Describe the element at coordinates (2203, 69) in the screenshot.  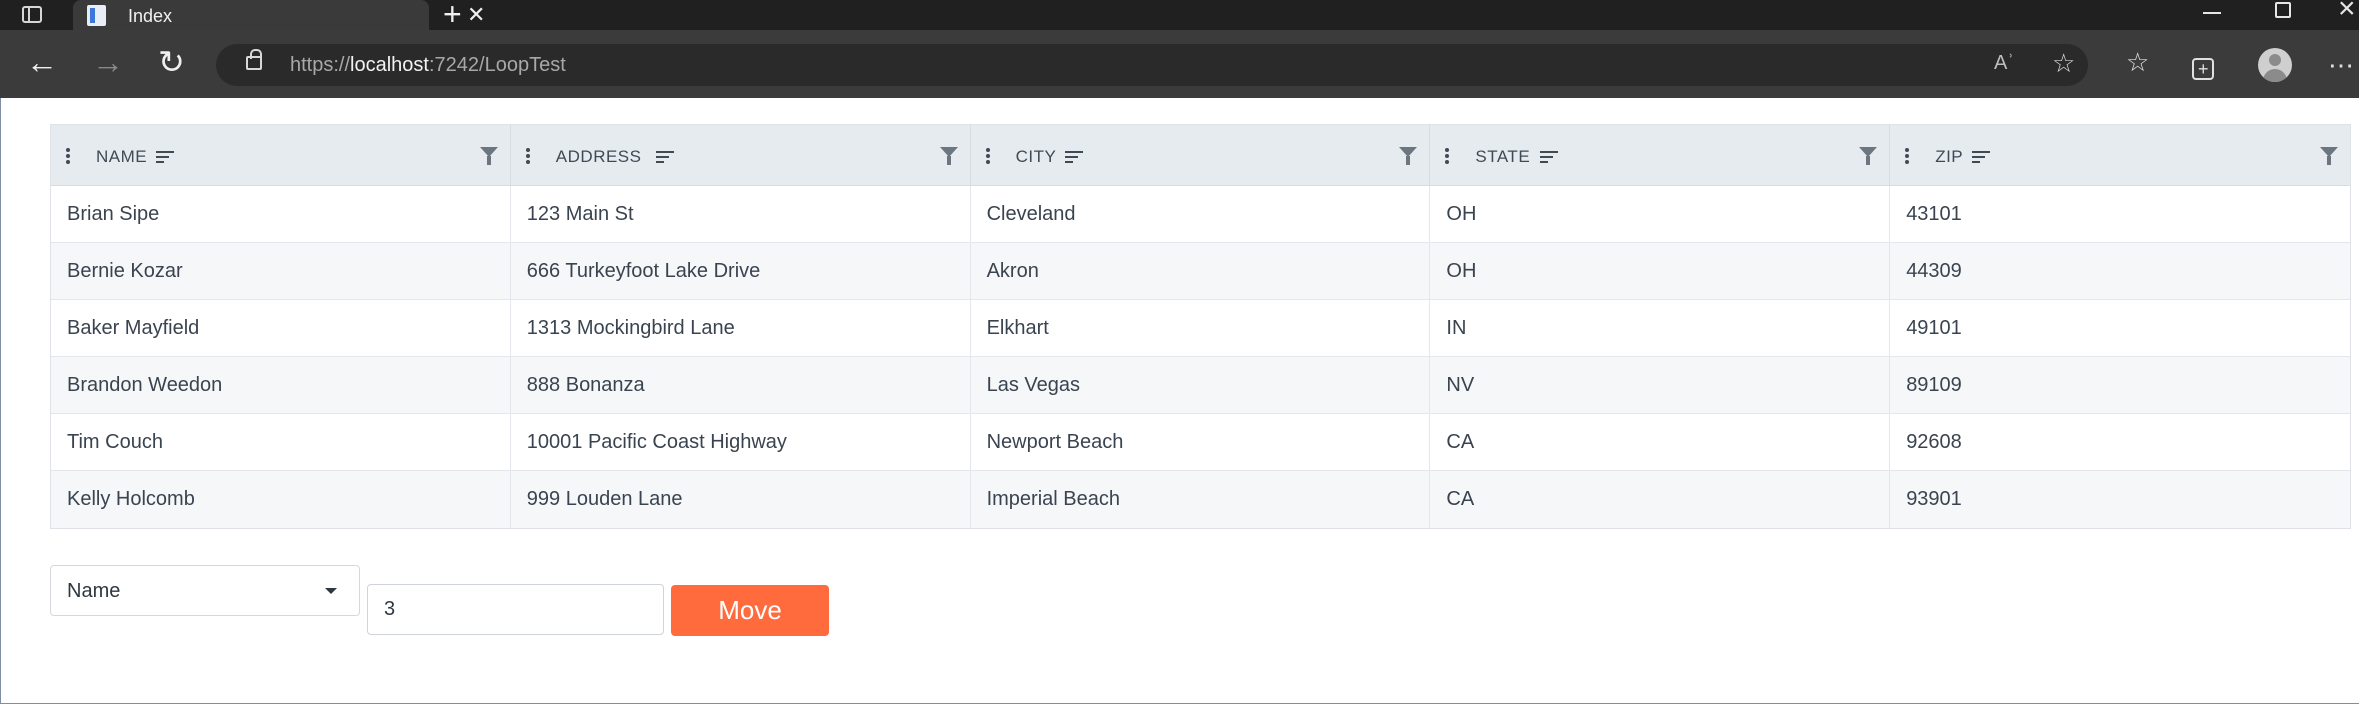
I see `collections-icon` at that location.